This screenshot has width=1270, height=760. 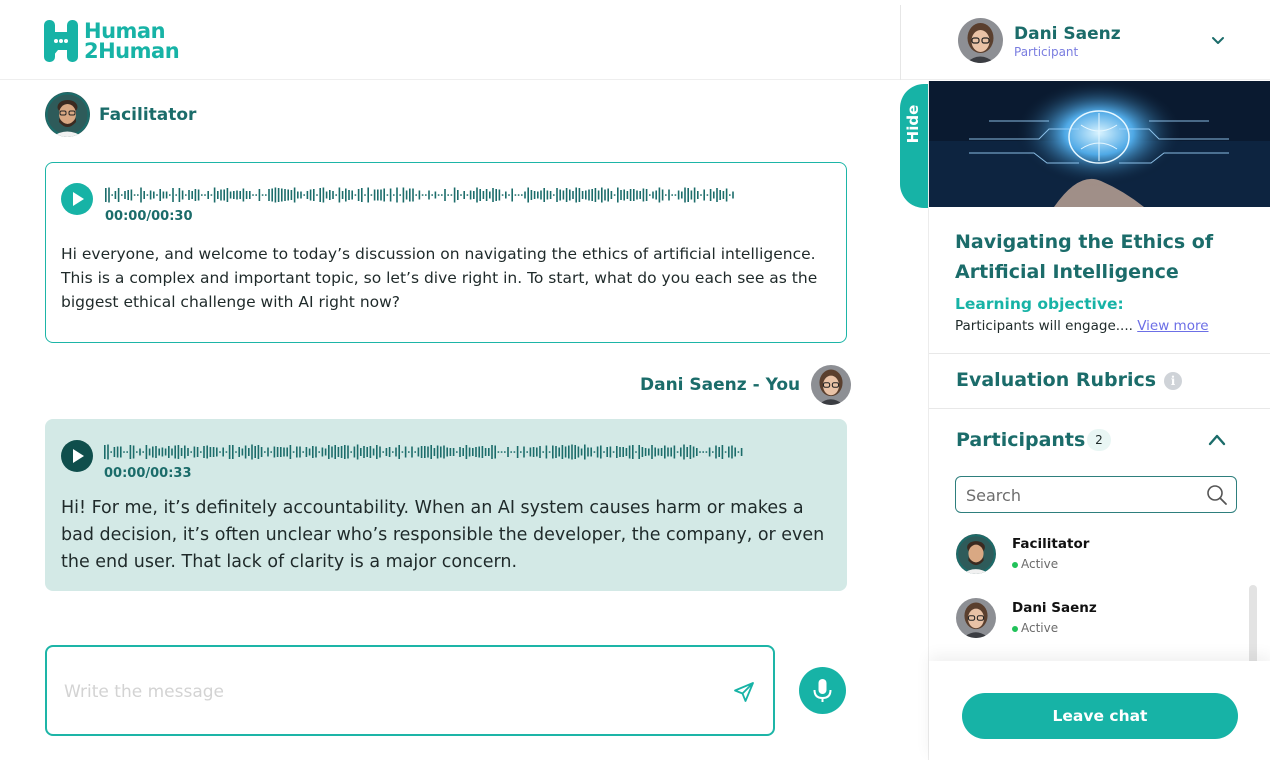 What do you see at coordinates (1172, 326) in the screenshot?
I see `view-more-link: View more` at bounding box center [1172, 326].